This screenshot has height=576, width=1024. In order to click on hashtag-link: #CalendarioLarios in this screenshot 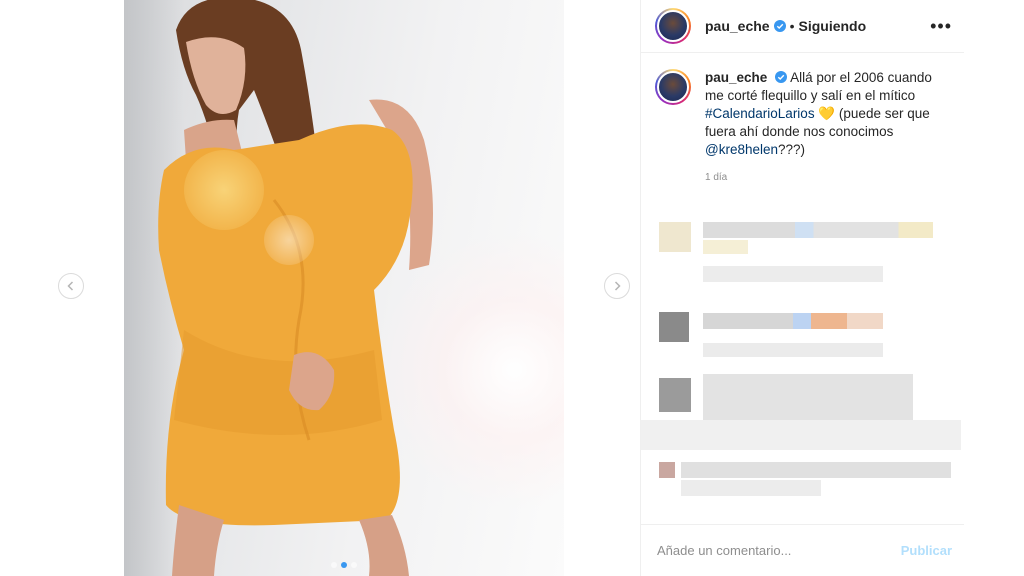, I will do `click(760, 113)`.